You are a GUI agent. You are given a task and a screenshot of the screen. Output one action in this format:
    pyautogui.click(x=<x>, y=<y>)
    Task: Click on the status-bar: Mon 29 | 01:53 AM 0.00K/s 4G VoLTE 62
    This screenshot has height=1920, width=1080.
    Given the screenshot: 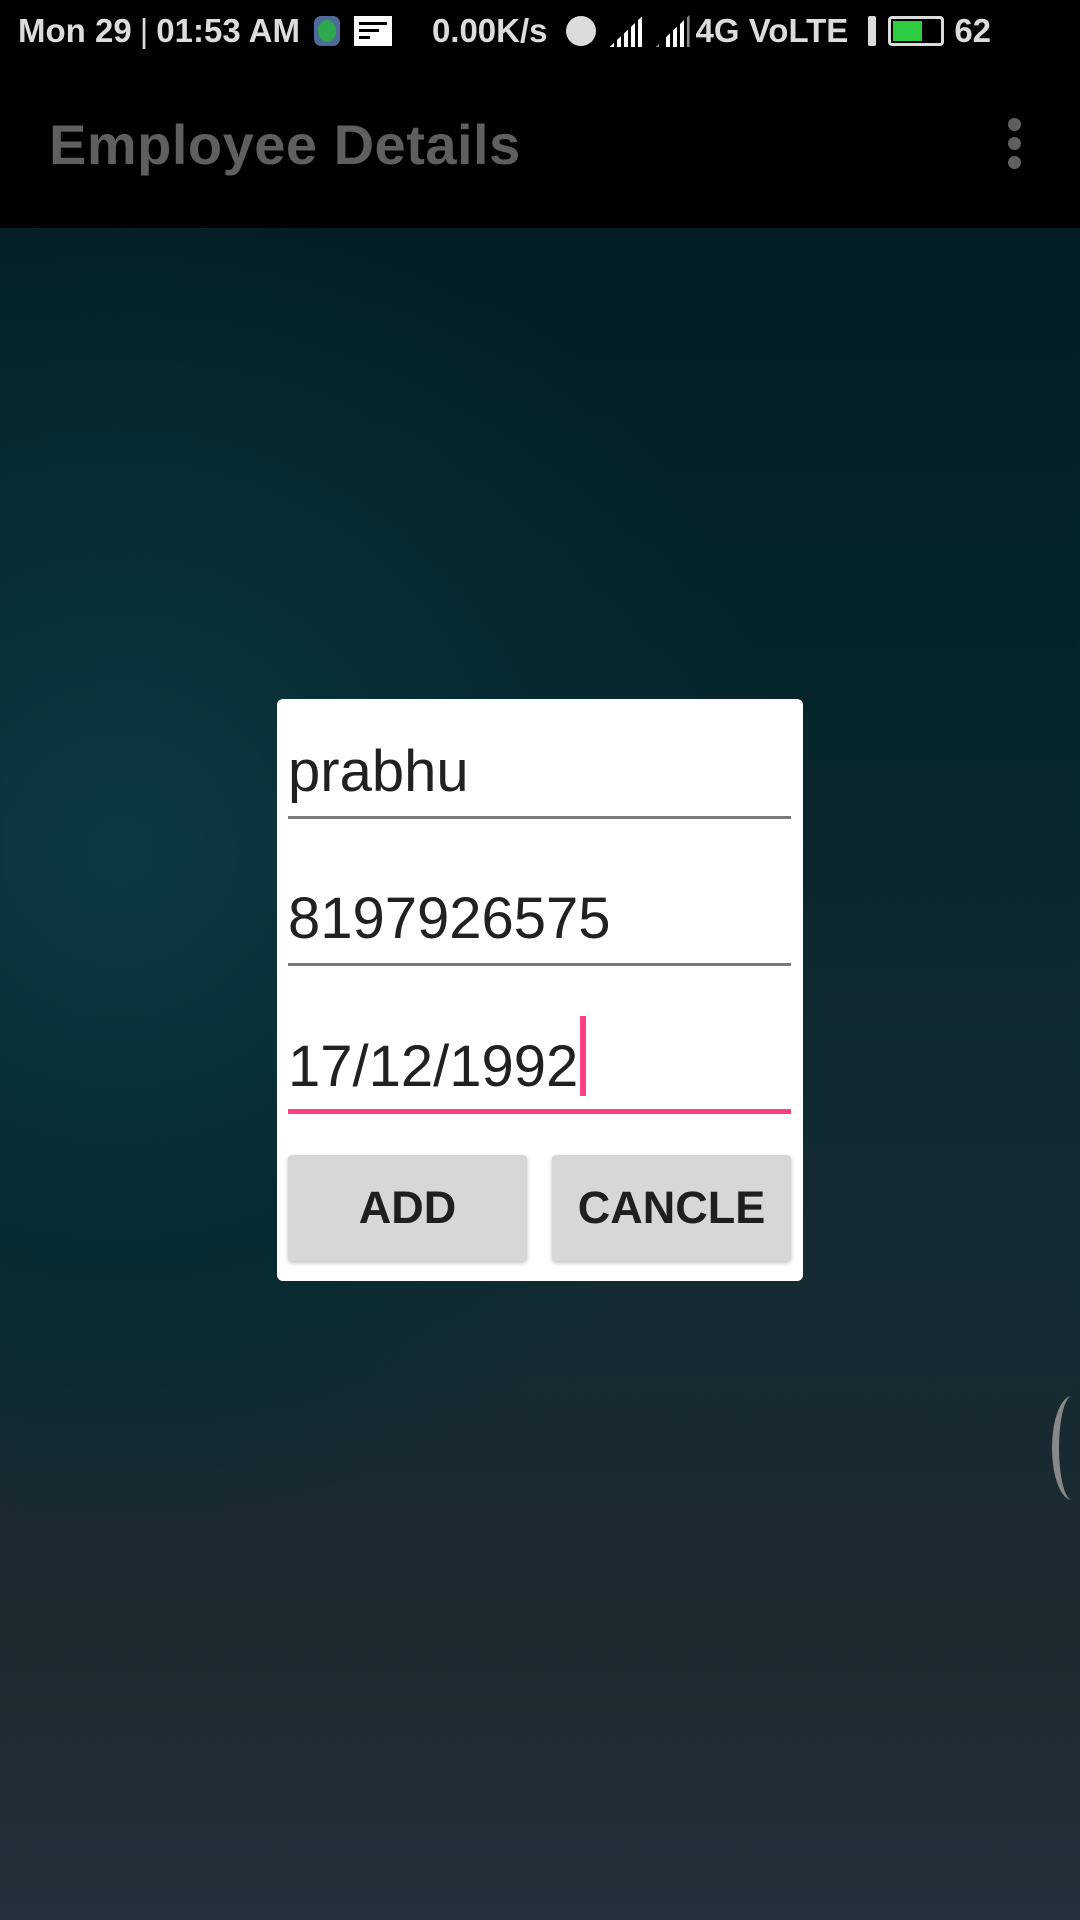 What is the action you would take?
    pyautogui.click(x=540, y=31)
    